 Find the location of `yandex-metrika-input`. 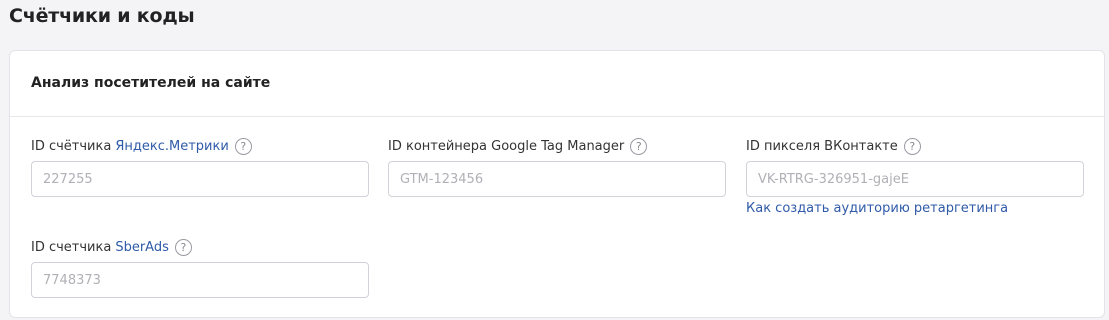

yandex-metrika-input is located at coordinates (200, 179).